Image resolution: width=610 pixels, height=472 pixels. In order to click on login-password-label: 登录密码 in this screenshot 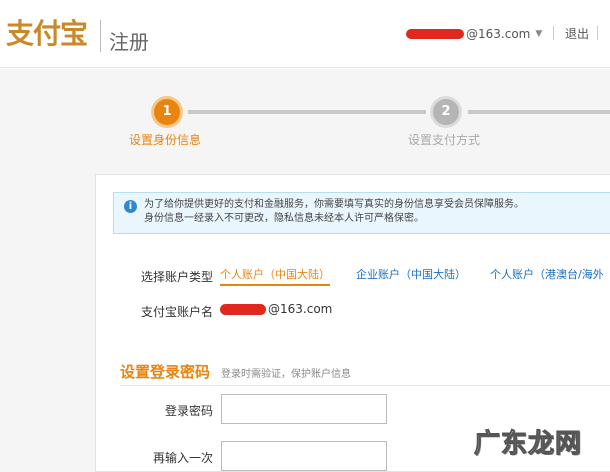, I will do `click(188, 411)`.